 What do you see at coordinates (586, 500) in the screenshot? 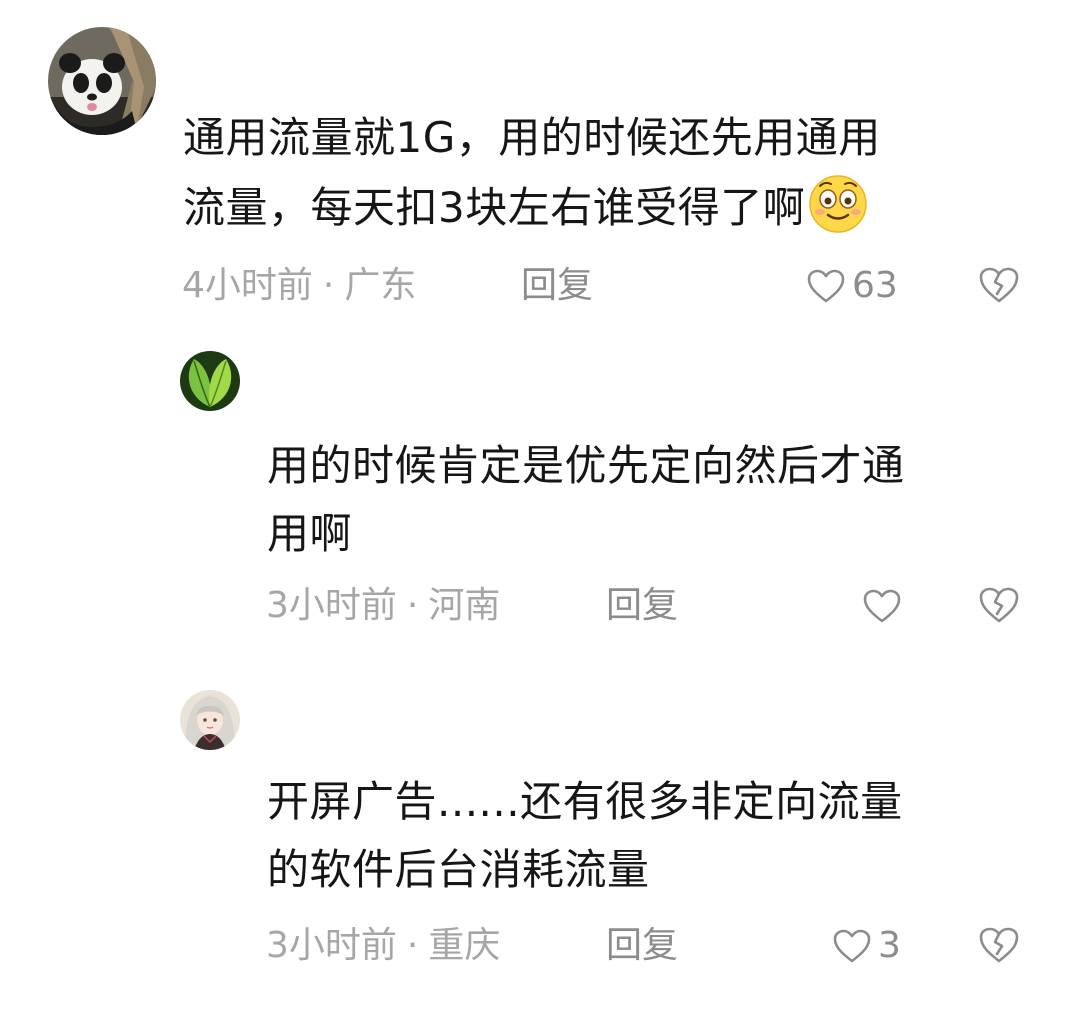
I see `comment-text: 用的时候肯定是优先定向然后才通 用啊` at bounding box center [586, 500].